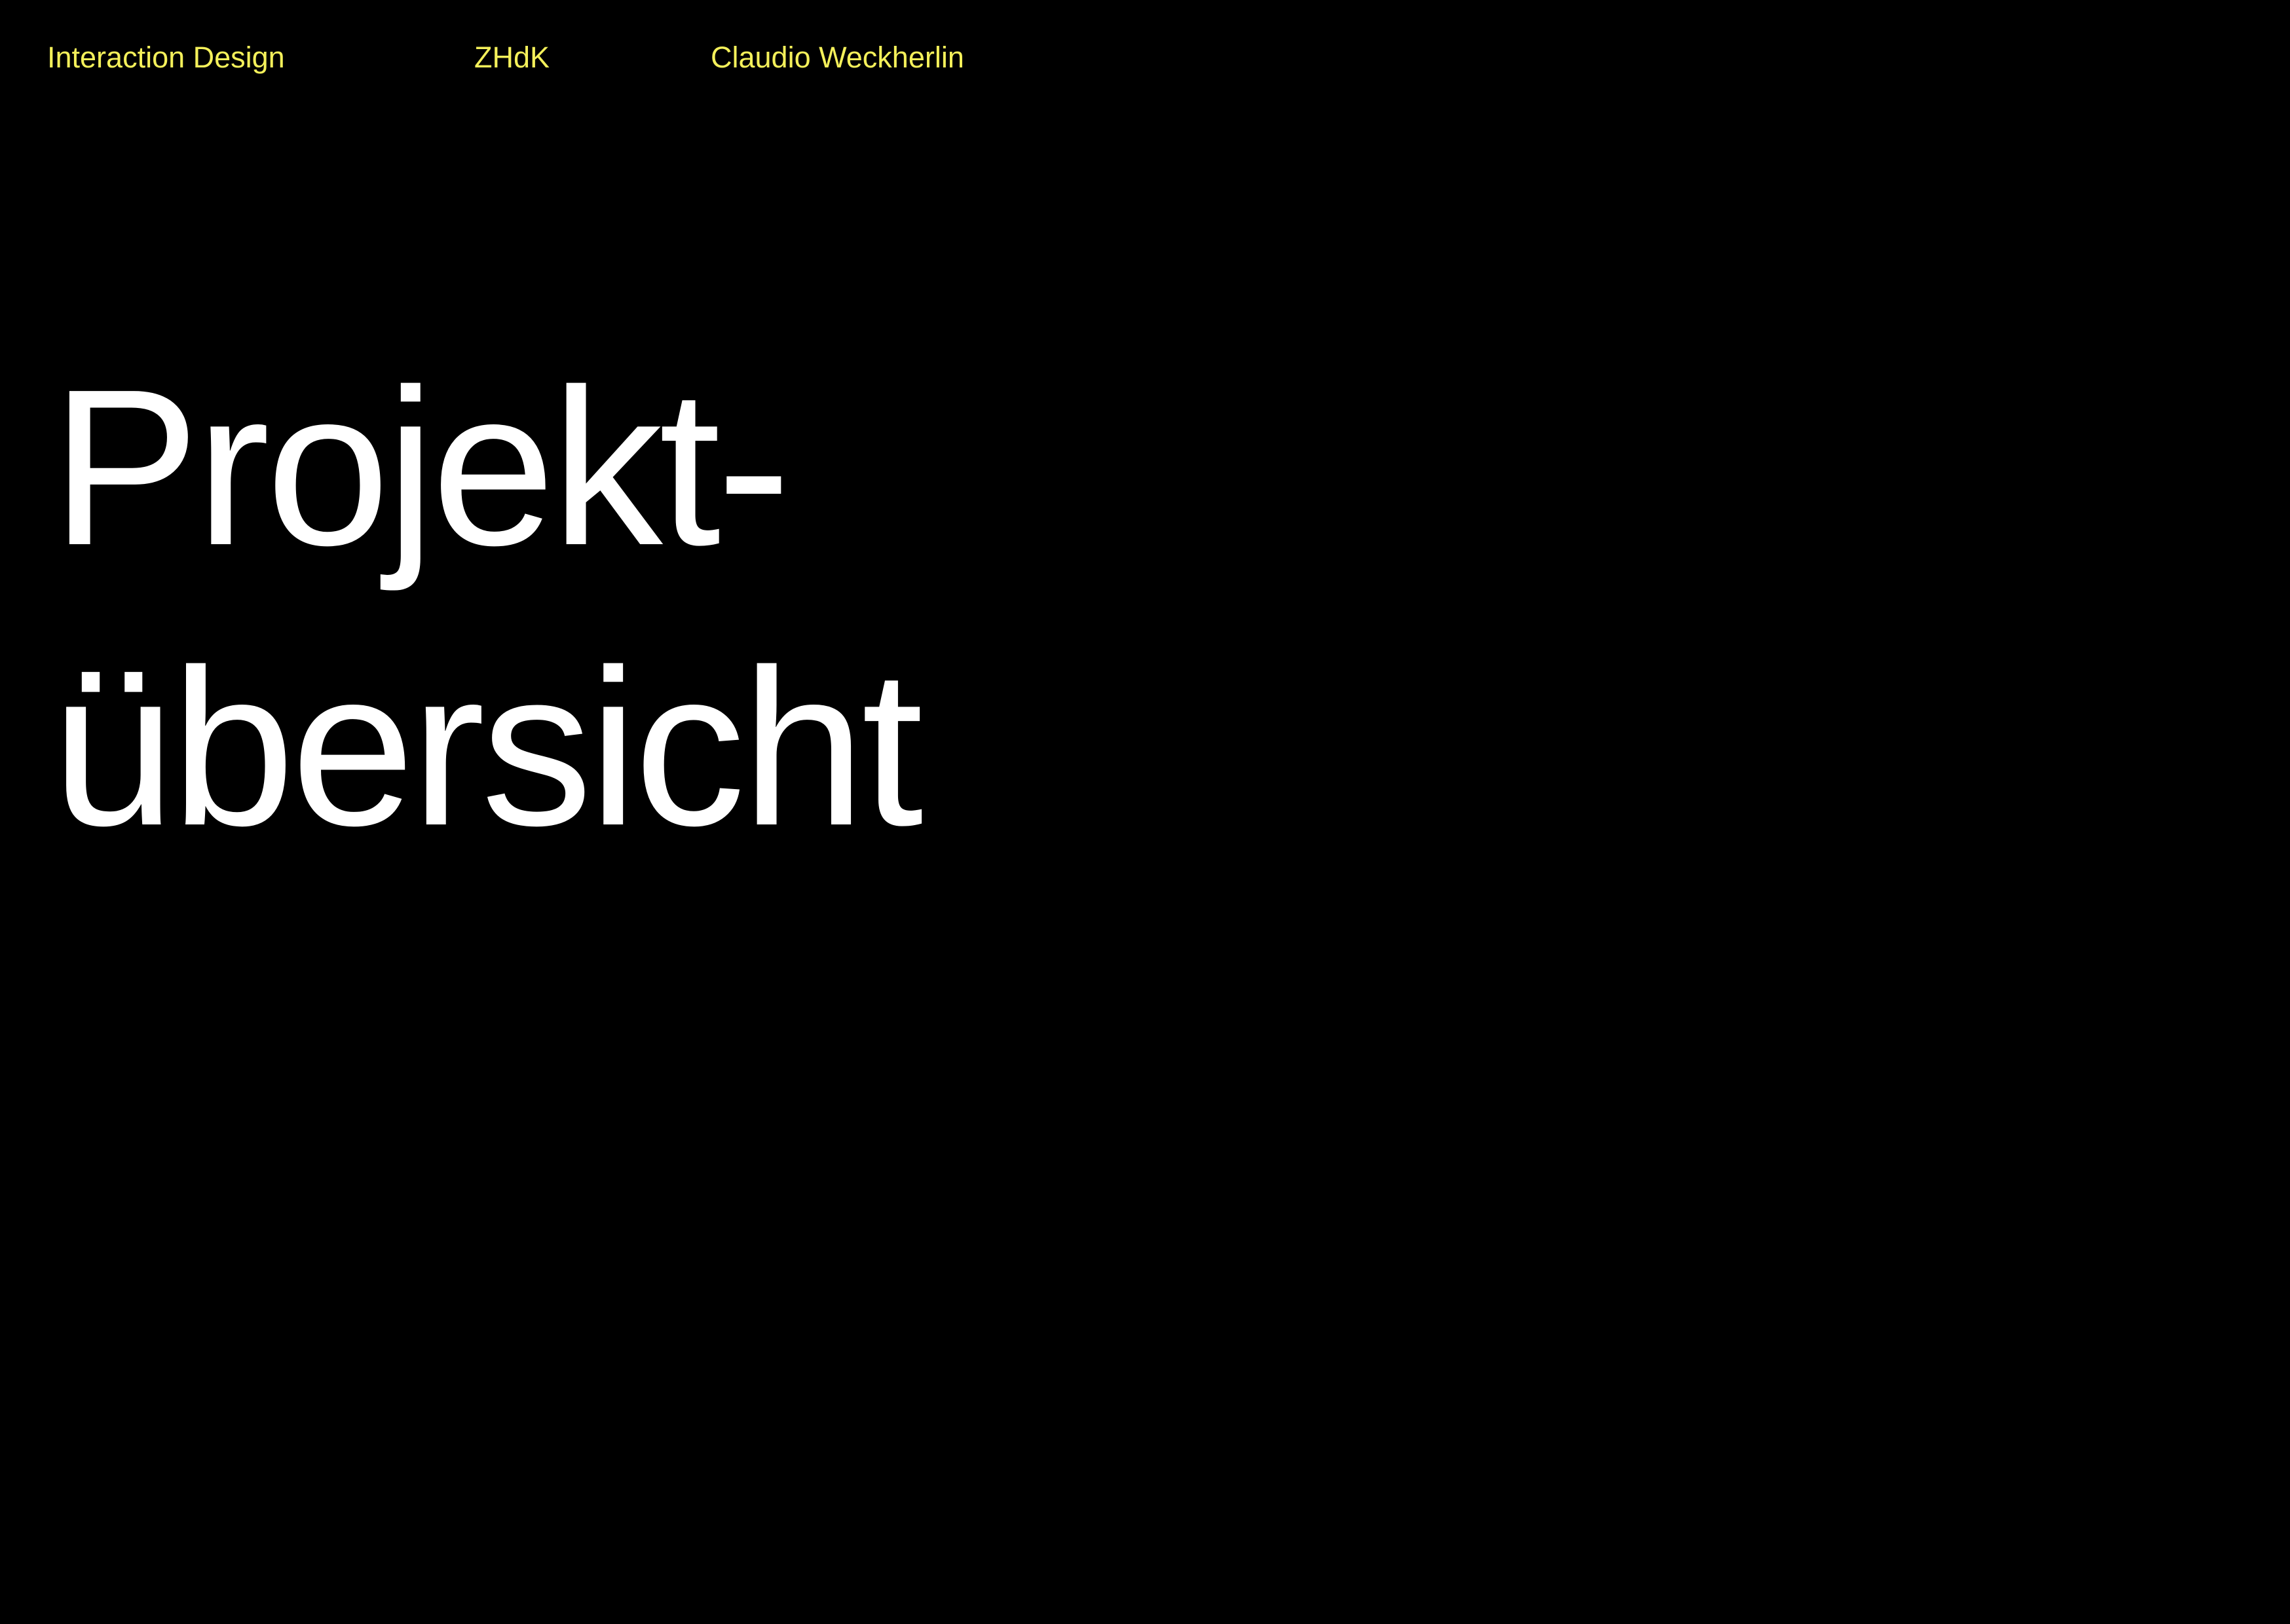  I want to click on header-school-label: ZHdK, so click(512, 57).